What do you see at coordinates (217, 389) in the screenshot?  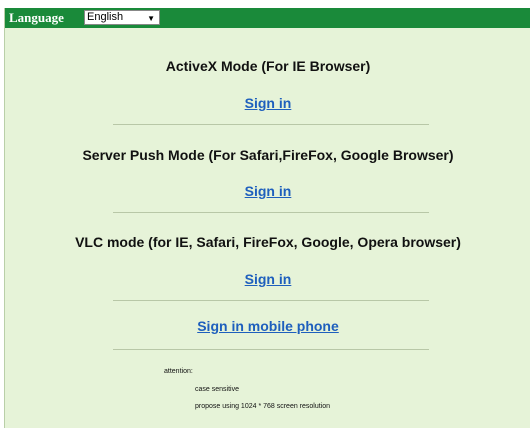 I see `attention-item: case sensitive` at bounding box center [217, 389].